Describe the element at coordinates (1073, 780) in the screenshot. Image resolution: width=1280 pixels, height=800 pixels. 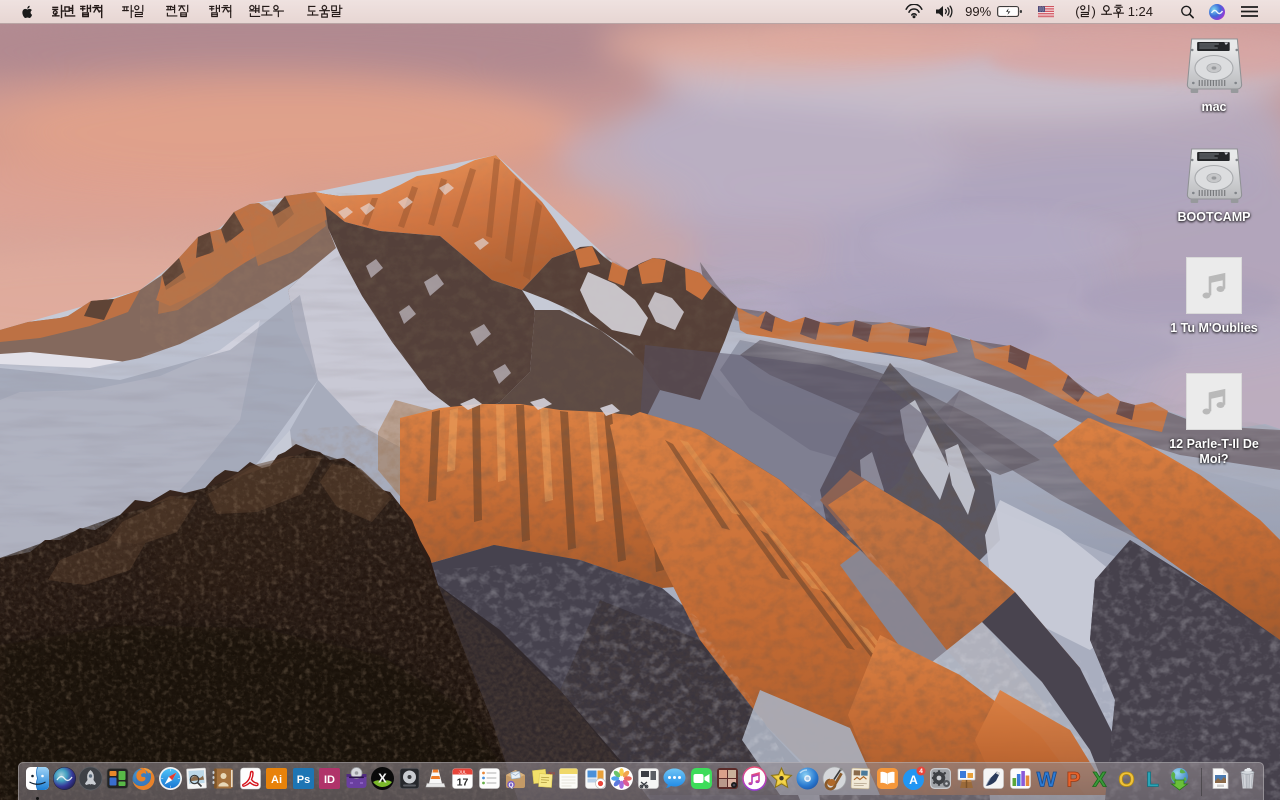
I see `svg-text: P` at that location.